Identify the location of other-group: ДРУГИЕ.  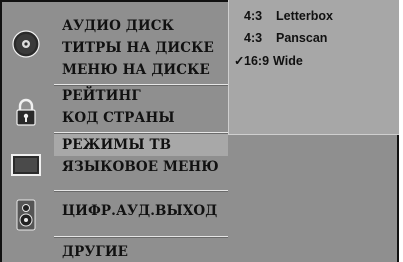
(117, 250).